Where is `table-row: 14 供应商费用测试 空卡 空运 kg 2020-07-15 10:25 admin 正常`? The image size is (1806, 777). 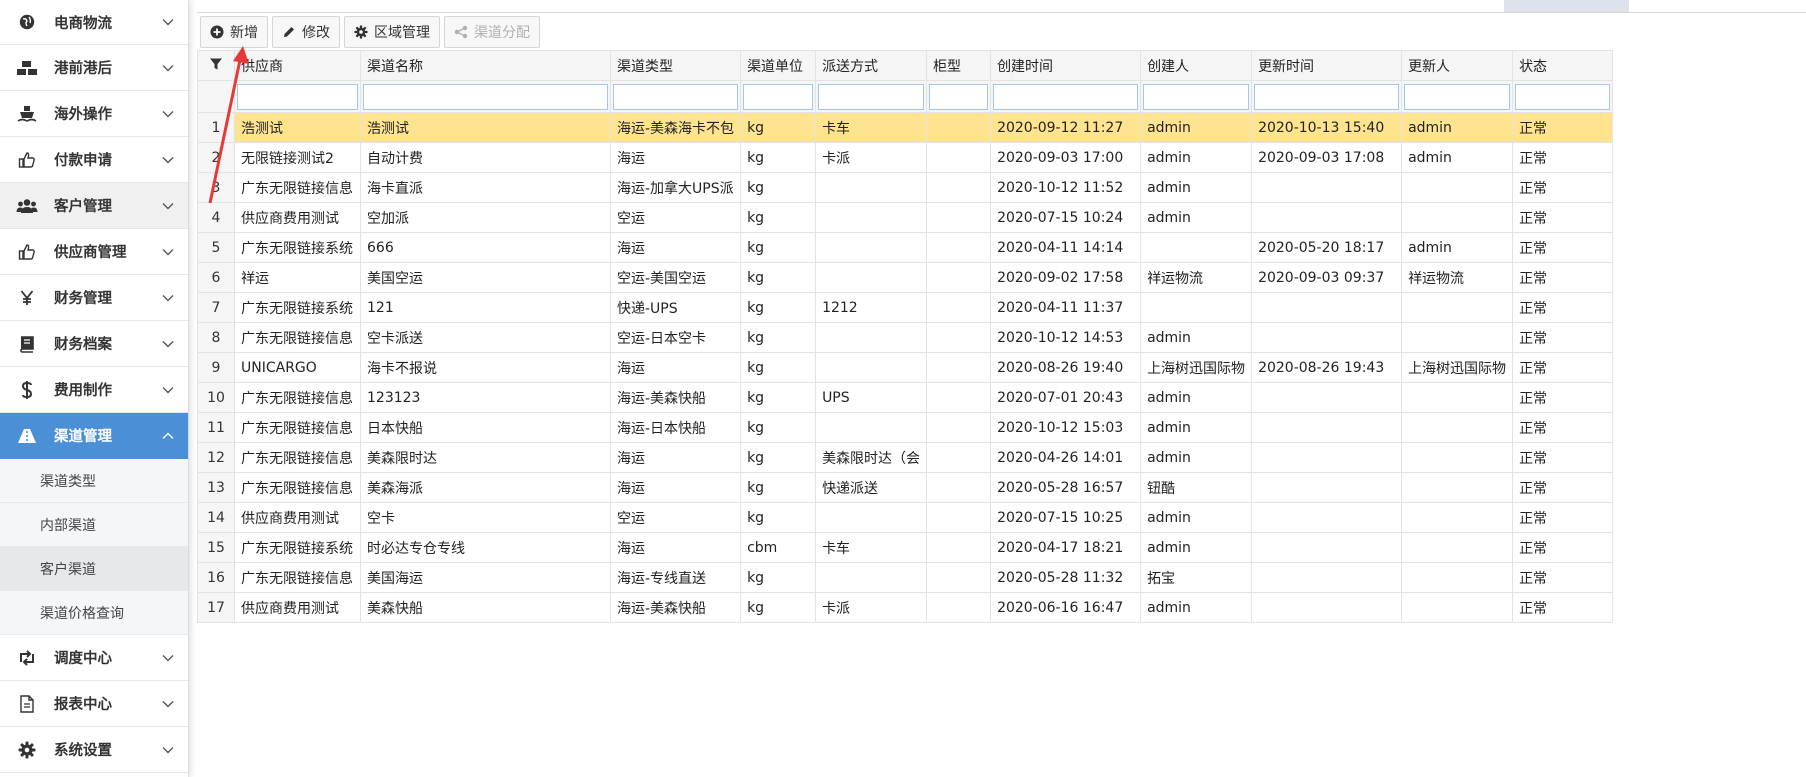 table-row: 14 供应商费用测试 空卡 空运 kg 2020-07-15 10:25 admin 正常 is located at coordinates (905, 517).